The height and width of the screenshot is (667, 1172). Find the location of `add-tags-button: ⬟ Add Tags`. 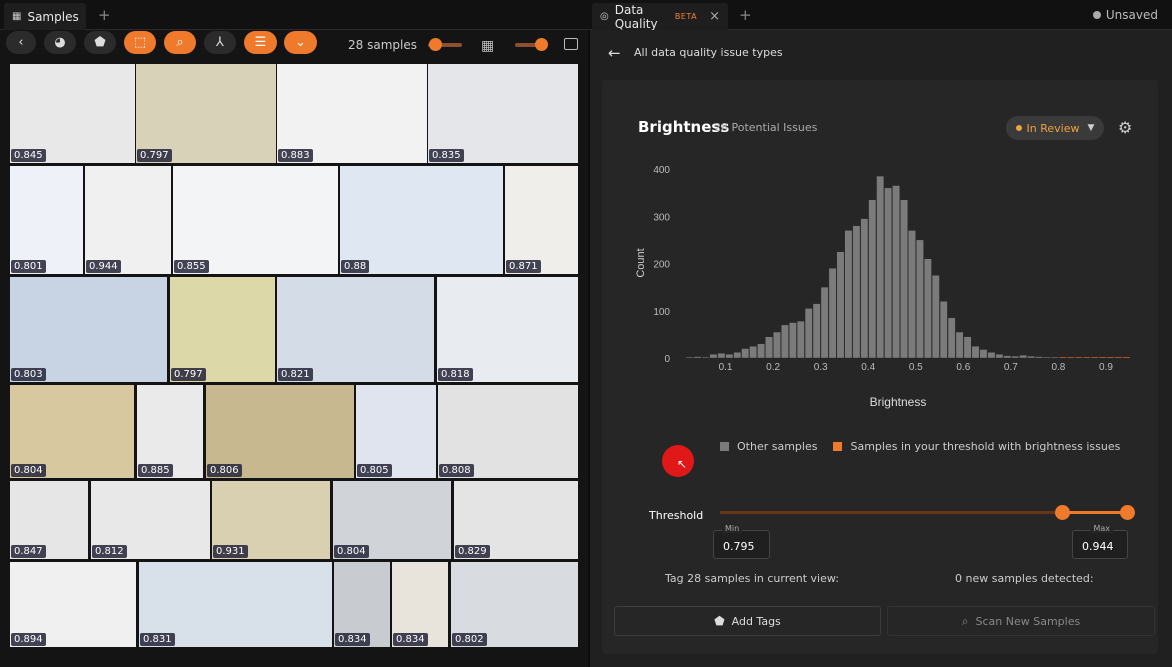

add-tags-button: ⬟ Add Tags is located at coordinates (747, 621).